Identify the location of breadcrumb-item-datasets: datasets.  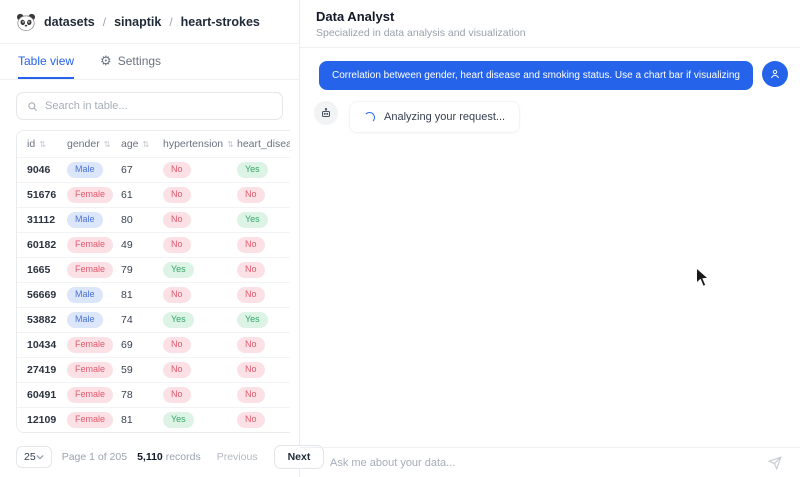
(69, 22).